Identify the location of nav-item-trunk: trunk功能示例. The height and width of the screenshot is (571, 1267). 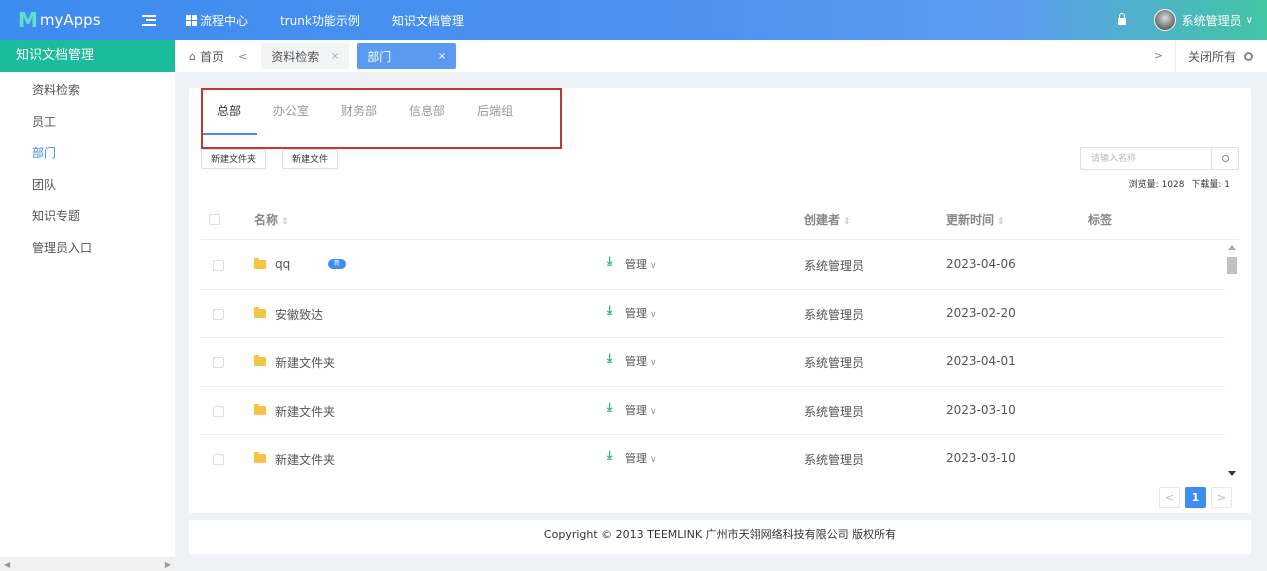
(320, 20).